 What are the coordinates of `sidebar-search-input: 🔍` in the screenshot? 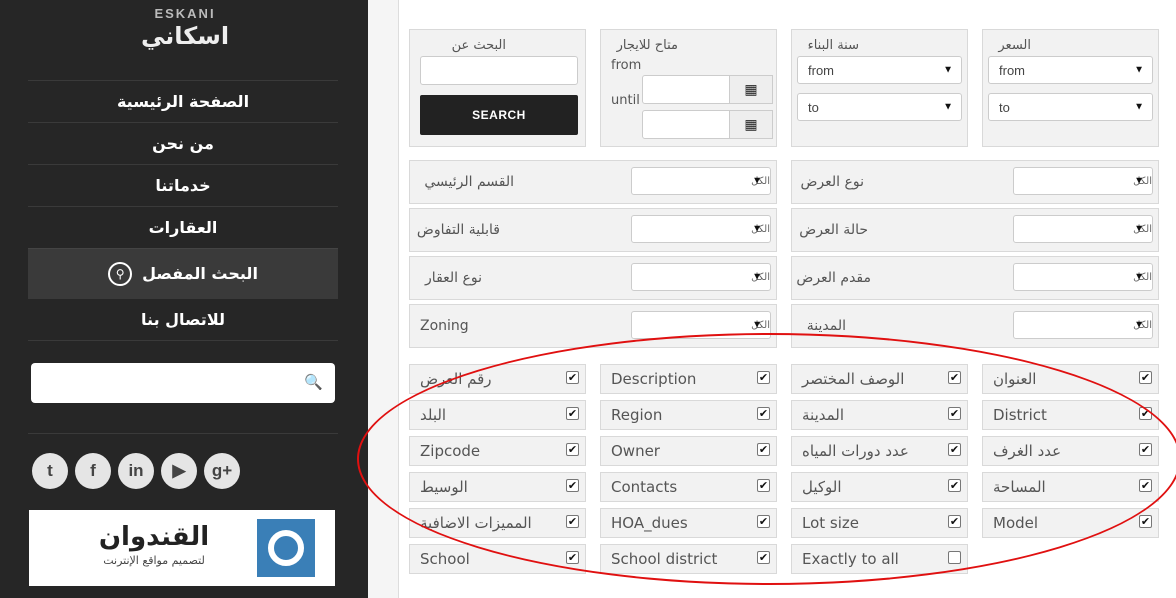 It's located at (183, 383).